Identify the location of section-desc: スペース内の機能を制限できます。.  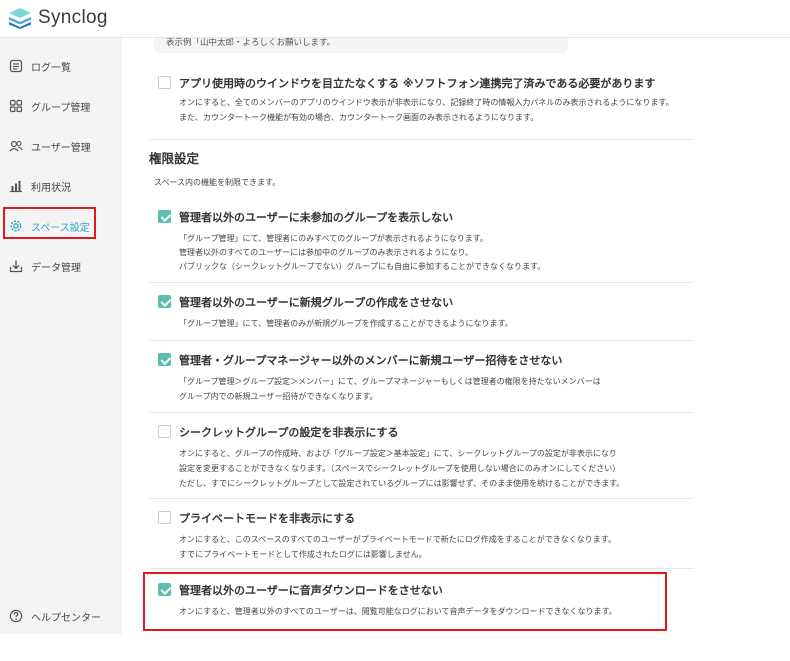
(217, 182).